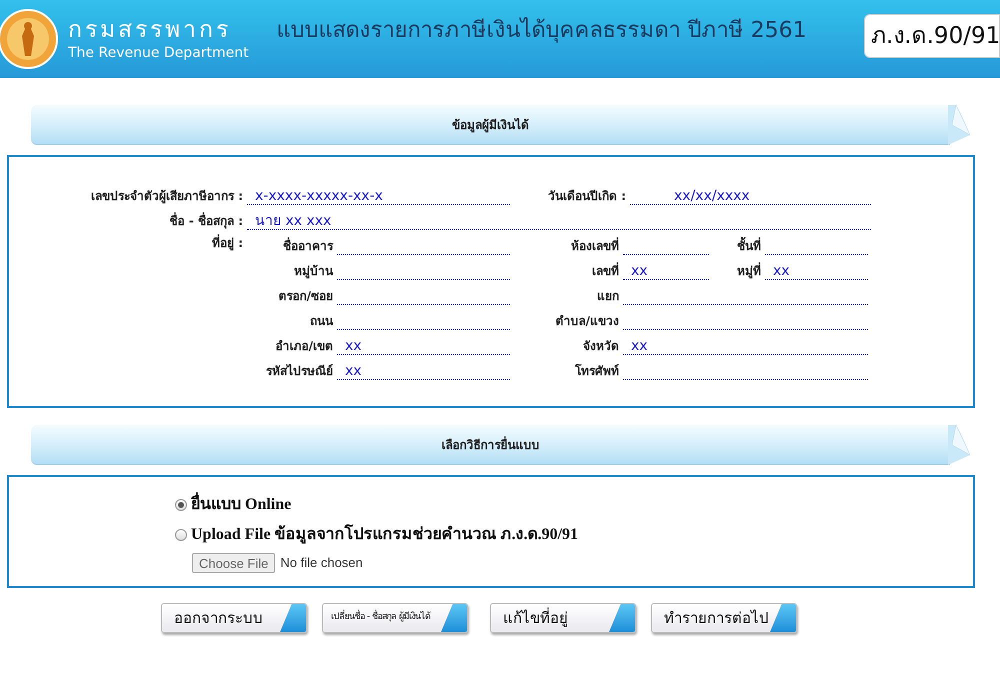 The width and height of the screenshot is (1000, 700). I want to click on file-status: No file chosen, so click(321, 563).